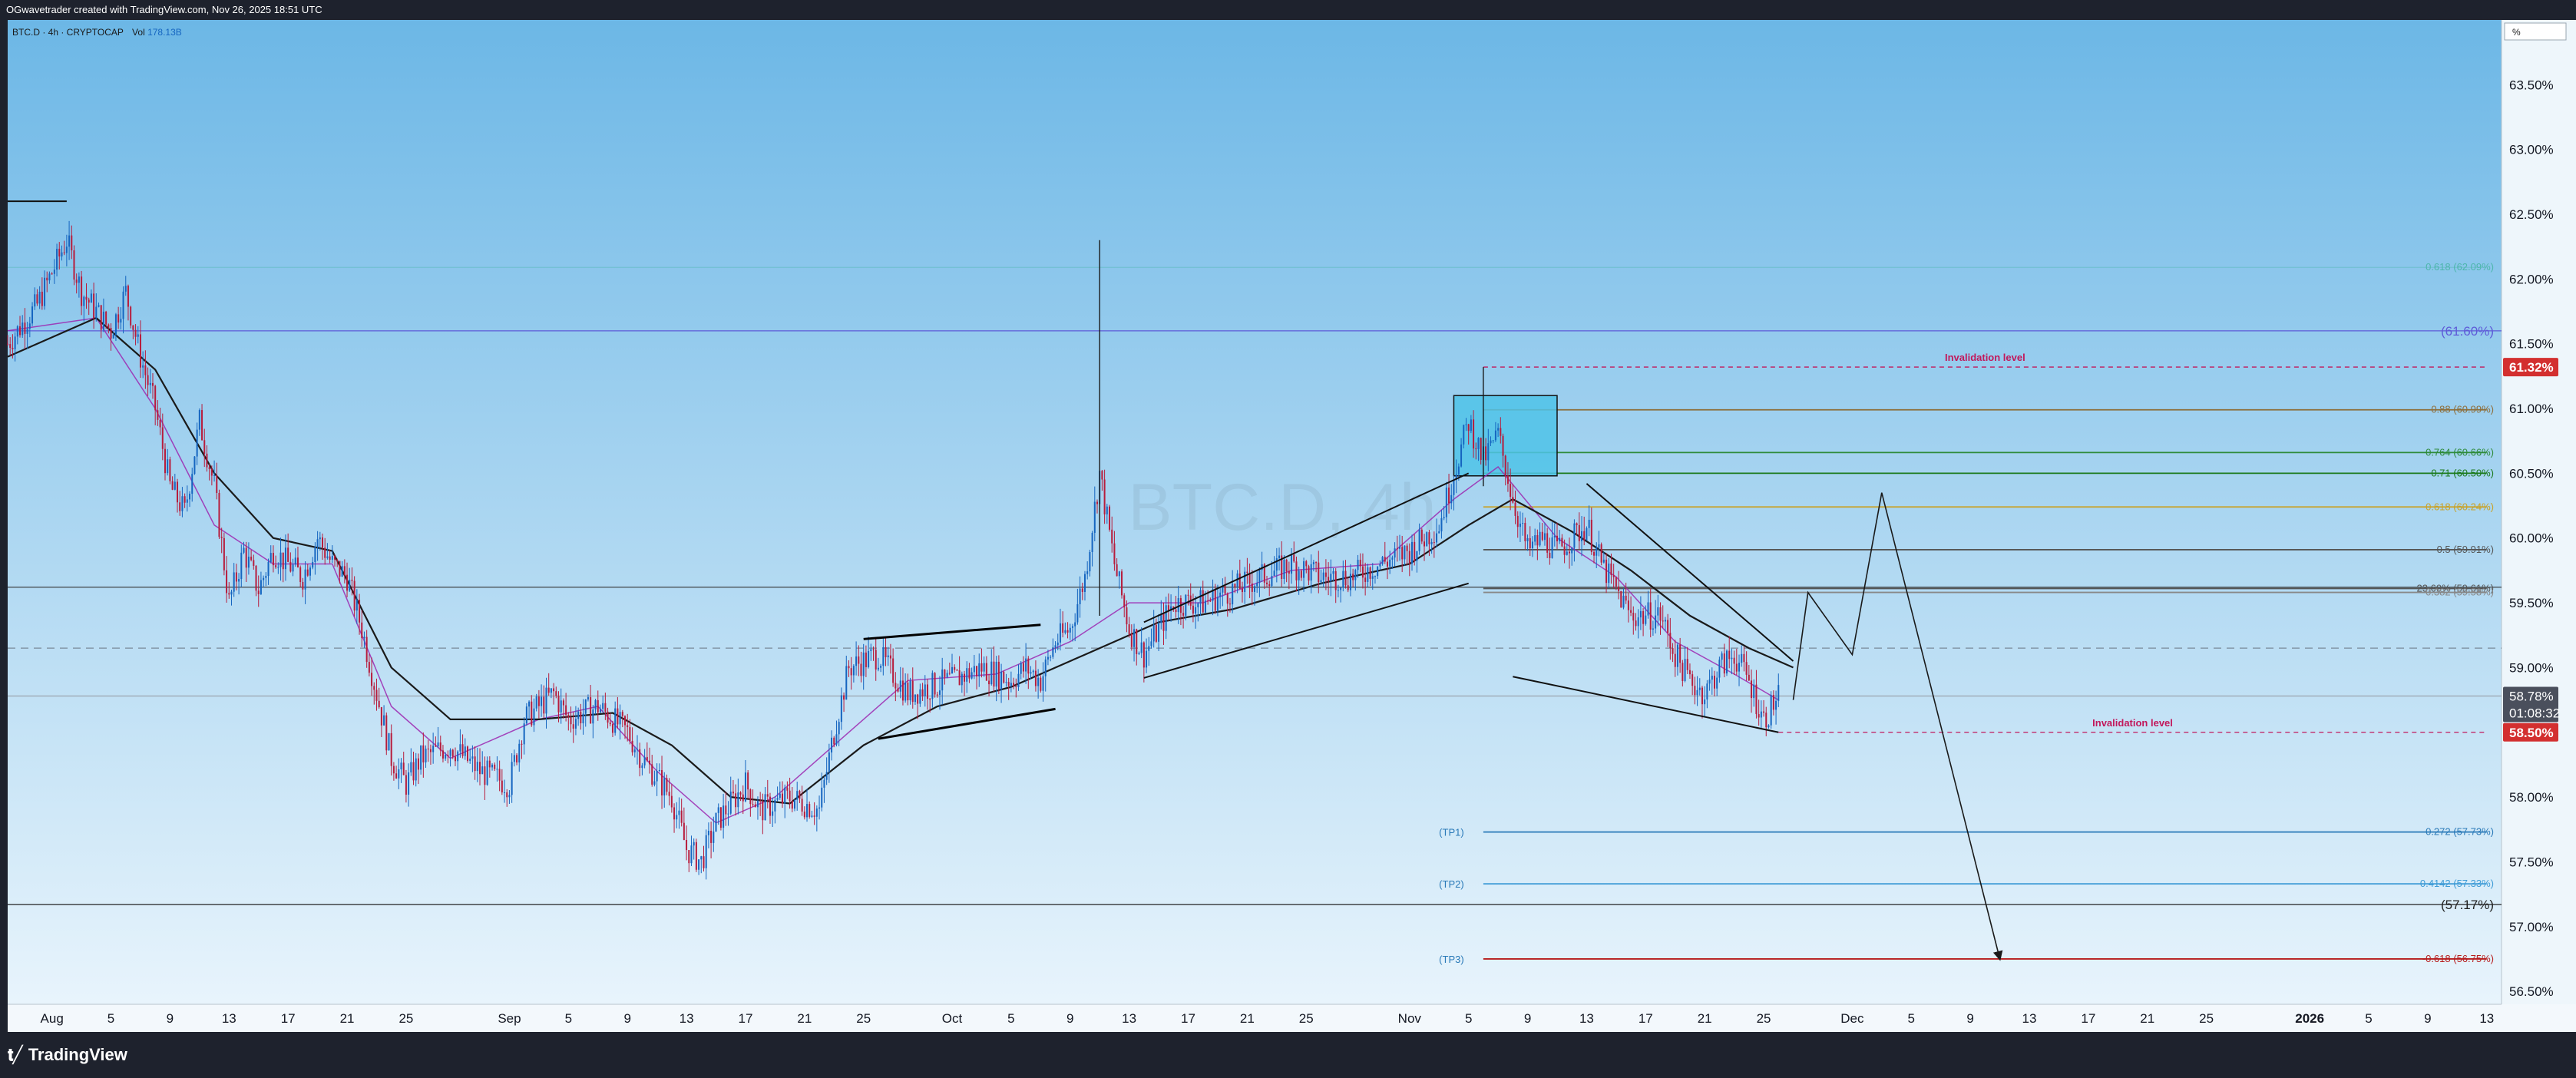 This screenshot has width=2576, height=1078. What do you see at coordinates (2132, 723) in the screenshot?
I see `invalidation-label: Invalidation level` at bounding box center [2132, 723].